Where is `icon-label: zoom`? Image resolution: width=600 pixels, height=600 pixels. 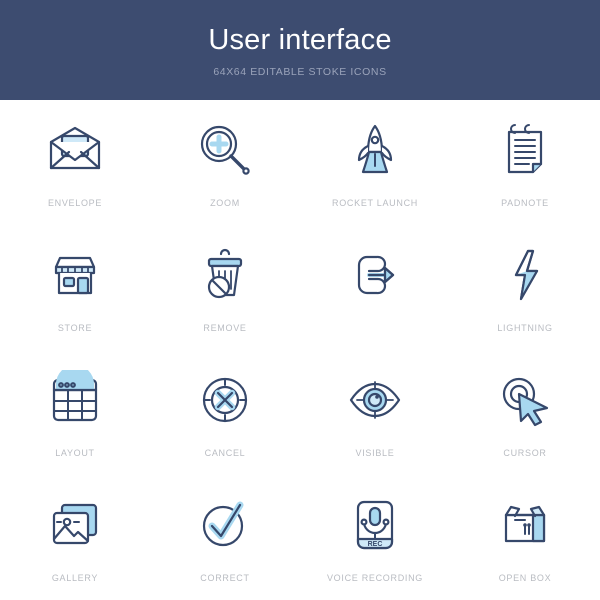 icon-label: zoom is located at coordinates (225, 203).